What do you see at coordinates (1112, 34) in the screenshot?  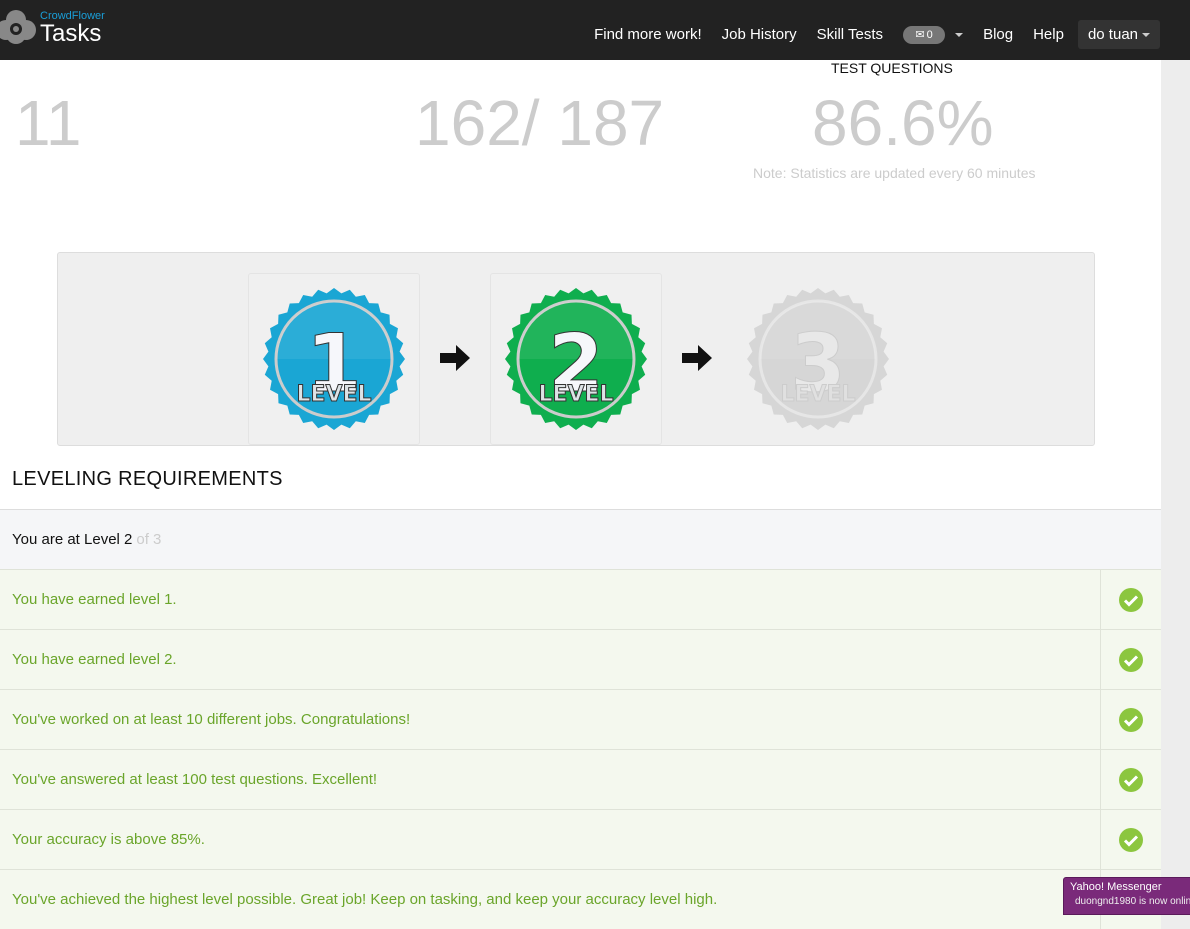 I see `user-name: do tuan` at bounding box center [1112, 34].